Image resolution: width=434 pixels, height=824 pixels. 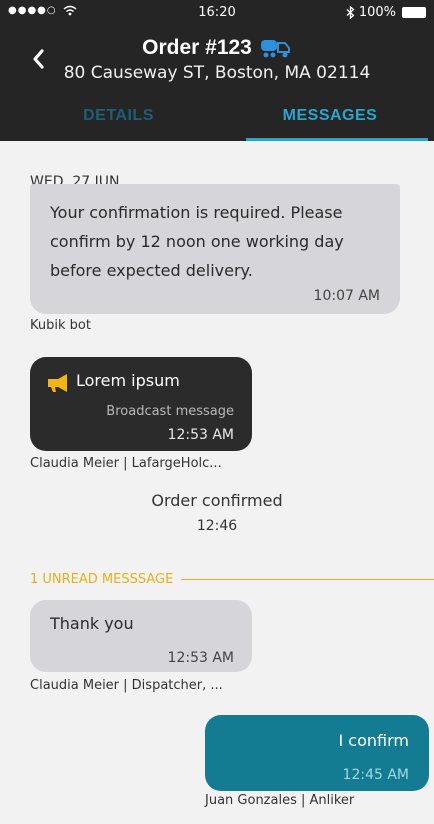 I want to click on broadcast-title: Lorem ipsum, so click(x=128, y=380).